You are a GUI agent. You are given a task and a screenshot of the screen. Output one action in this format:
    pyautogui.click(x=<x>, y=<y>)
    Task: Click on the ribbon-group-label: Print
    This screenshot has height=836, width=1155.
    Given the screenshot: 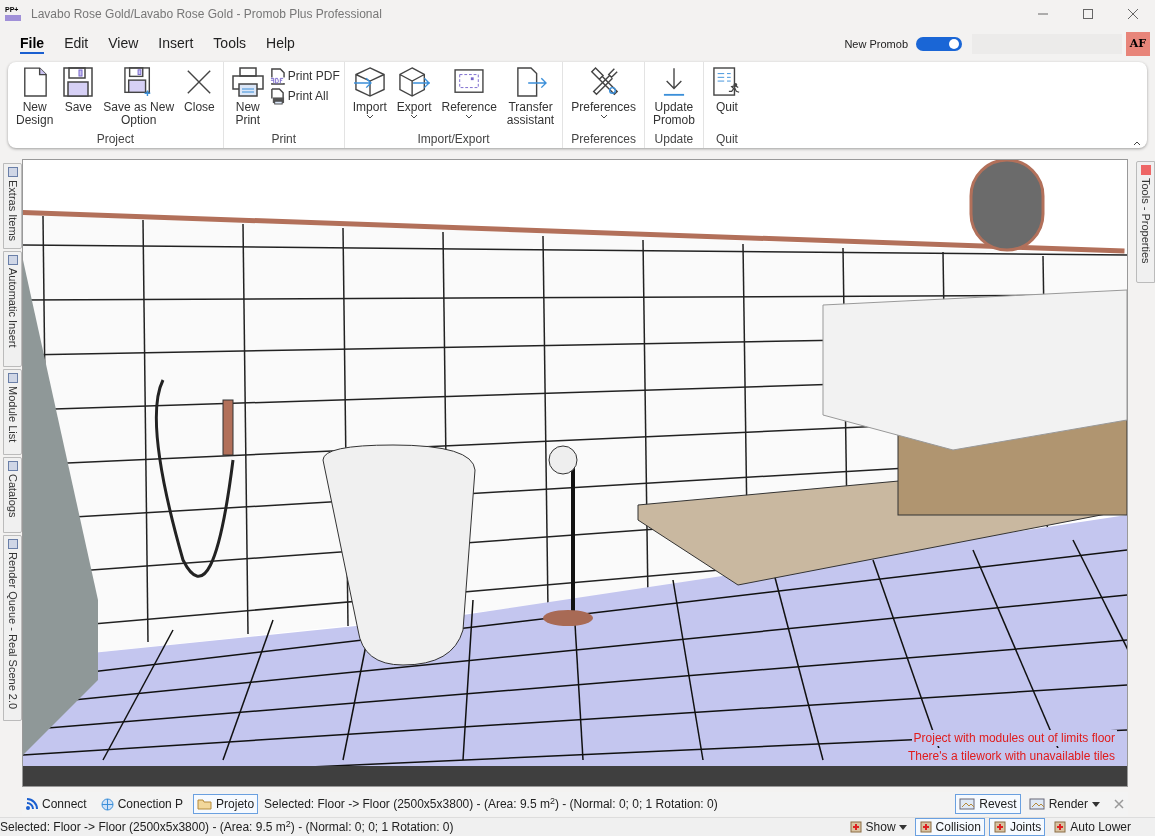 What is the action you would take?
    pyautogui.click(x=284, y=139)
    